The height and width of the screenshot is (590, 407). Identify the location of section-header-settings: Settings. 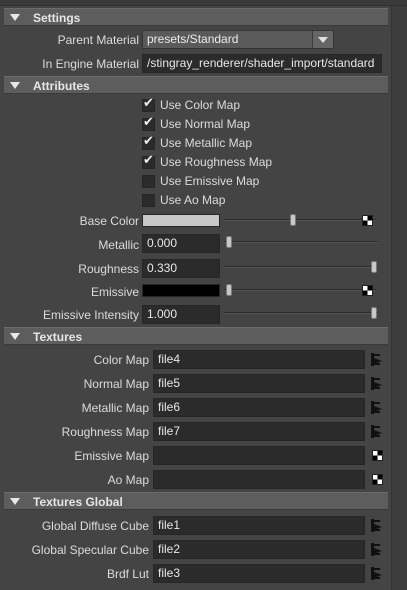
(196, 17).